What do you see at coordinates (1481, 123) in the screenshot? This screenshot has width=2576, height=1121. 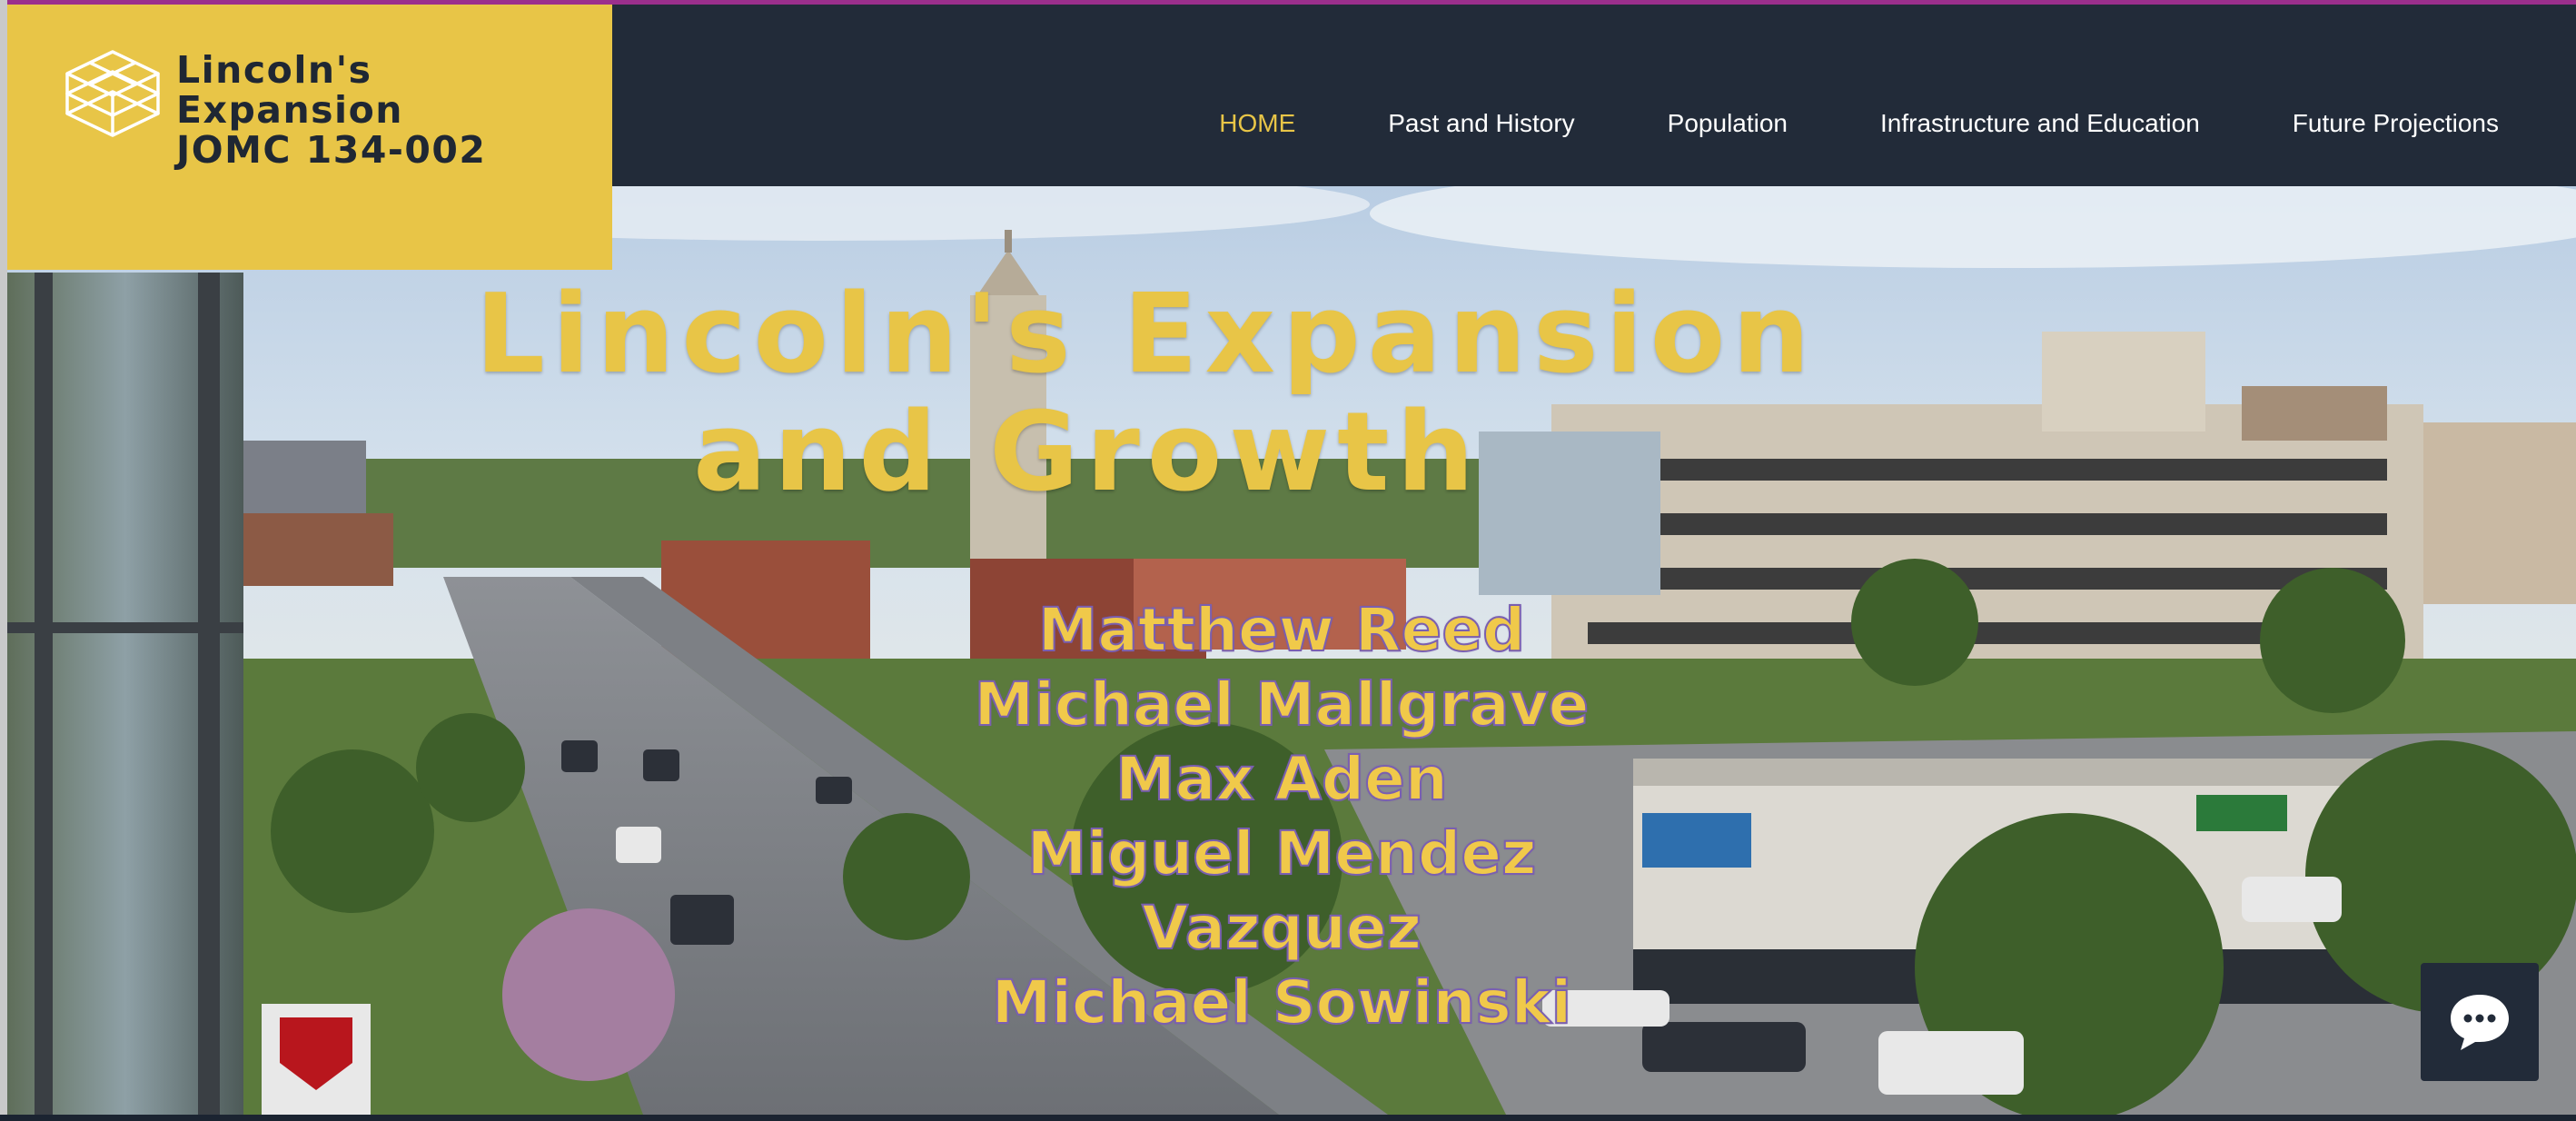 I see `nav-item-past-and-history: Past and History` at bounding box center [1481, 123].